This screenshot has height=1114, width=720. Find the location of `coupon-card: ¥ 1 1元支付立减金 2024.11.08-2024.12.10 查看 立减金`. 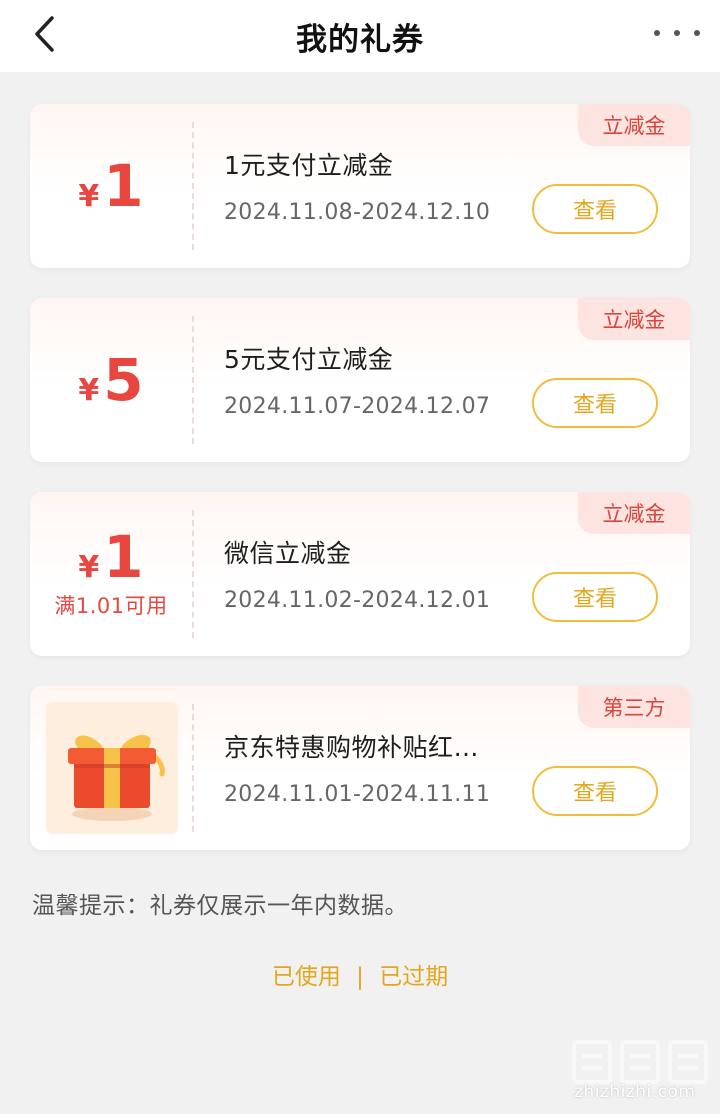

coupon-card: ¥ 1 1元支付立减金 2024.11.08-2024.12.10 查看 立减金 is located at coordinates (360, 186).